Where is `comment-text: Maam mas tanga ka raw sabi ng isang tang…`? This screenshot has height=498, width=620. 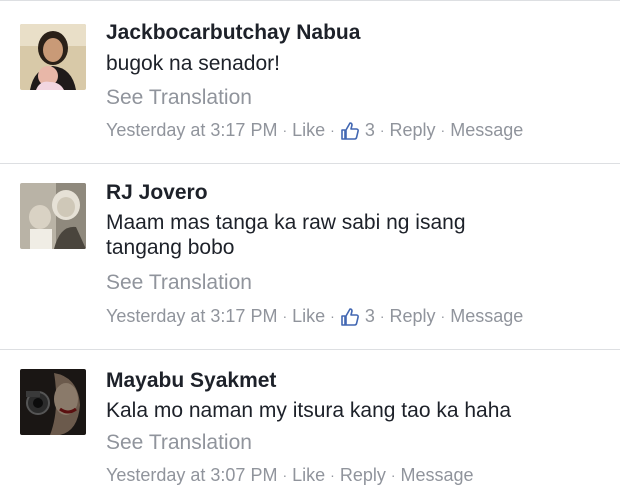 comment-text: Maam mas tanga ka raw sabi ng isang tang… is located at coordinates (286, 235).